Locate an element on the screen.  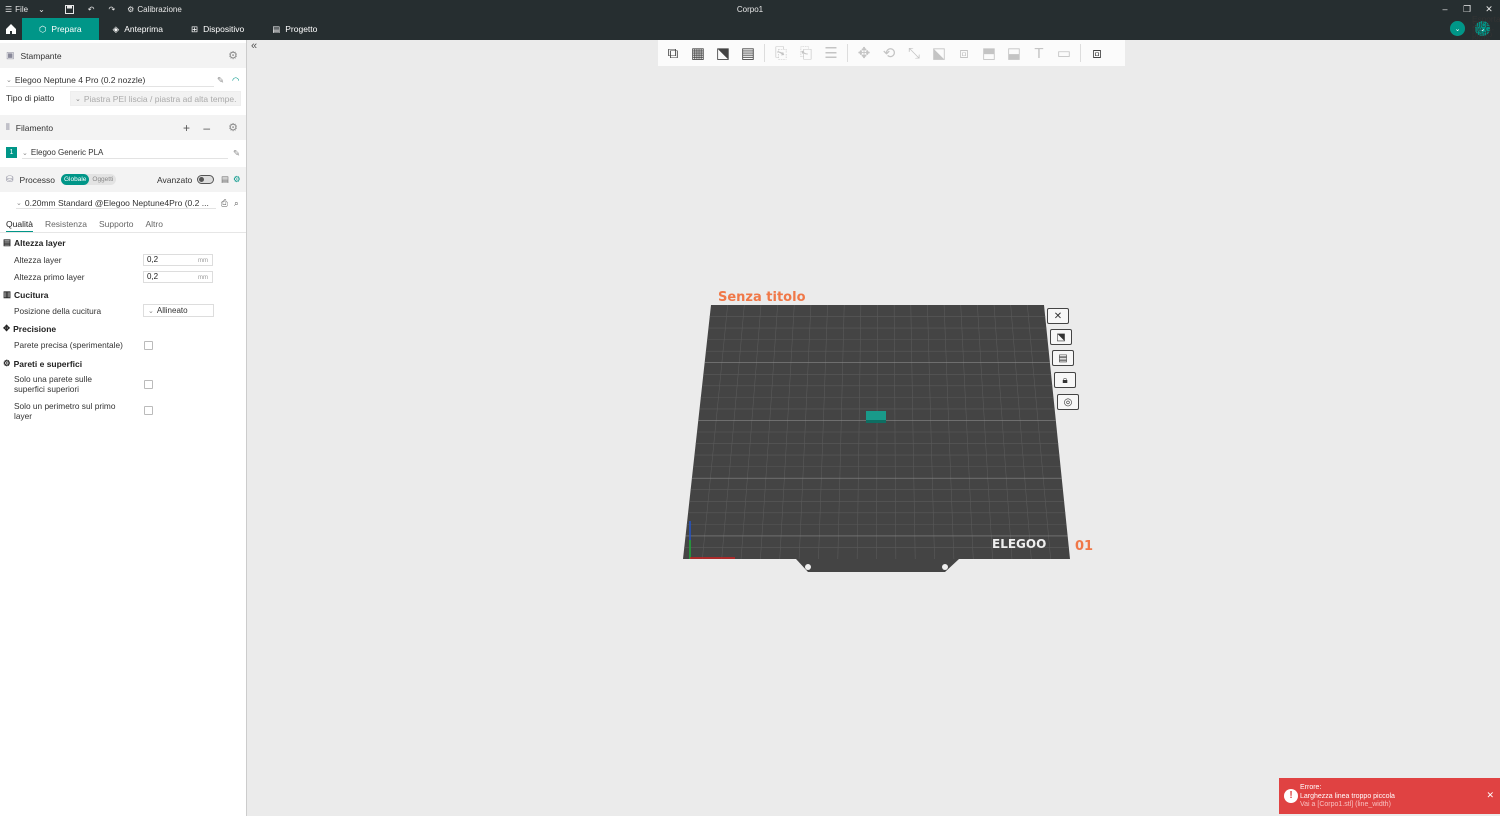
seam-paint-icon: ⬓ is located at coordinates (1014, 53).